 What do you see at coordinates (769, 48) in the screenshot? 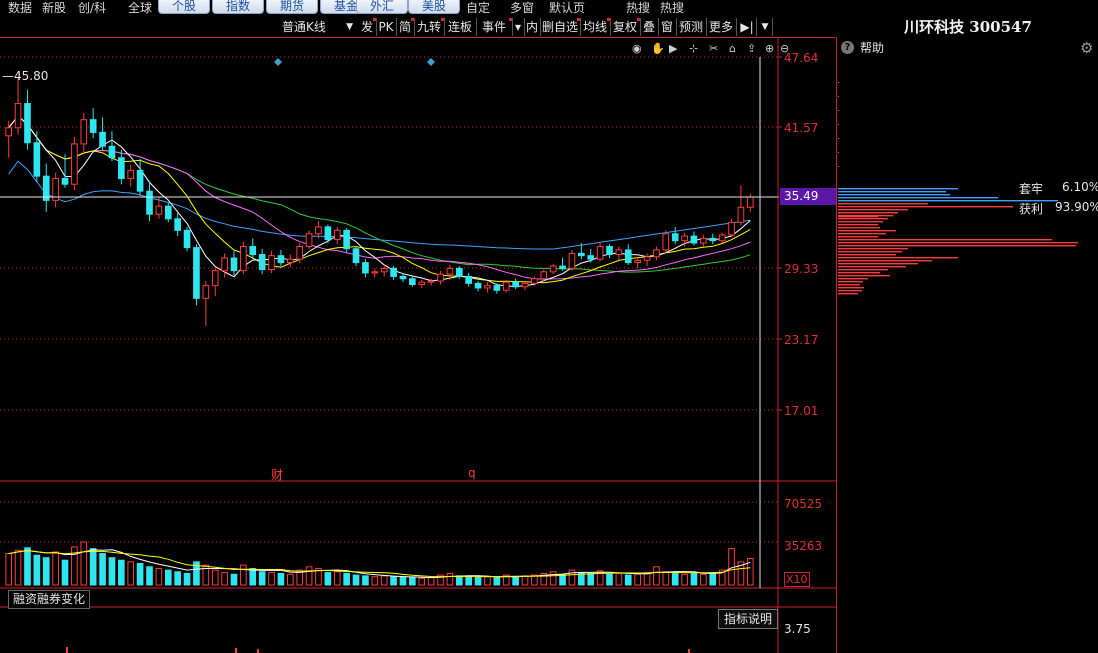
I see `zoom-in-icon: ⊕` at bounding box center [769, 48].